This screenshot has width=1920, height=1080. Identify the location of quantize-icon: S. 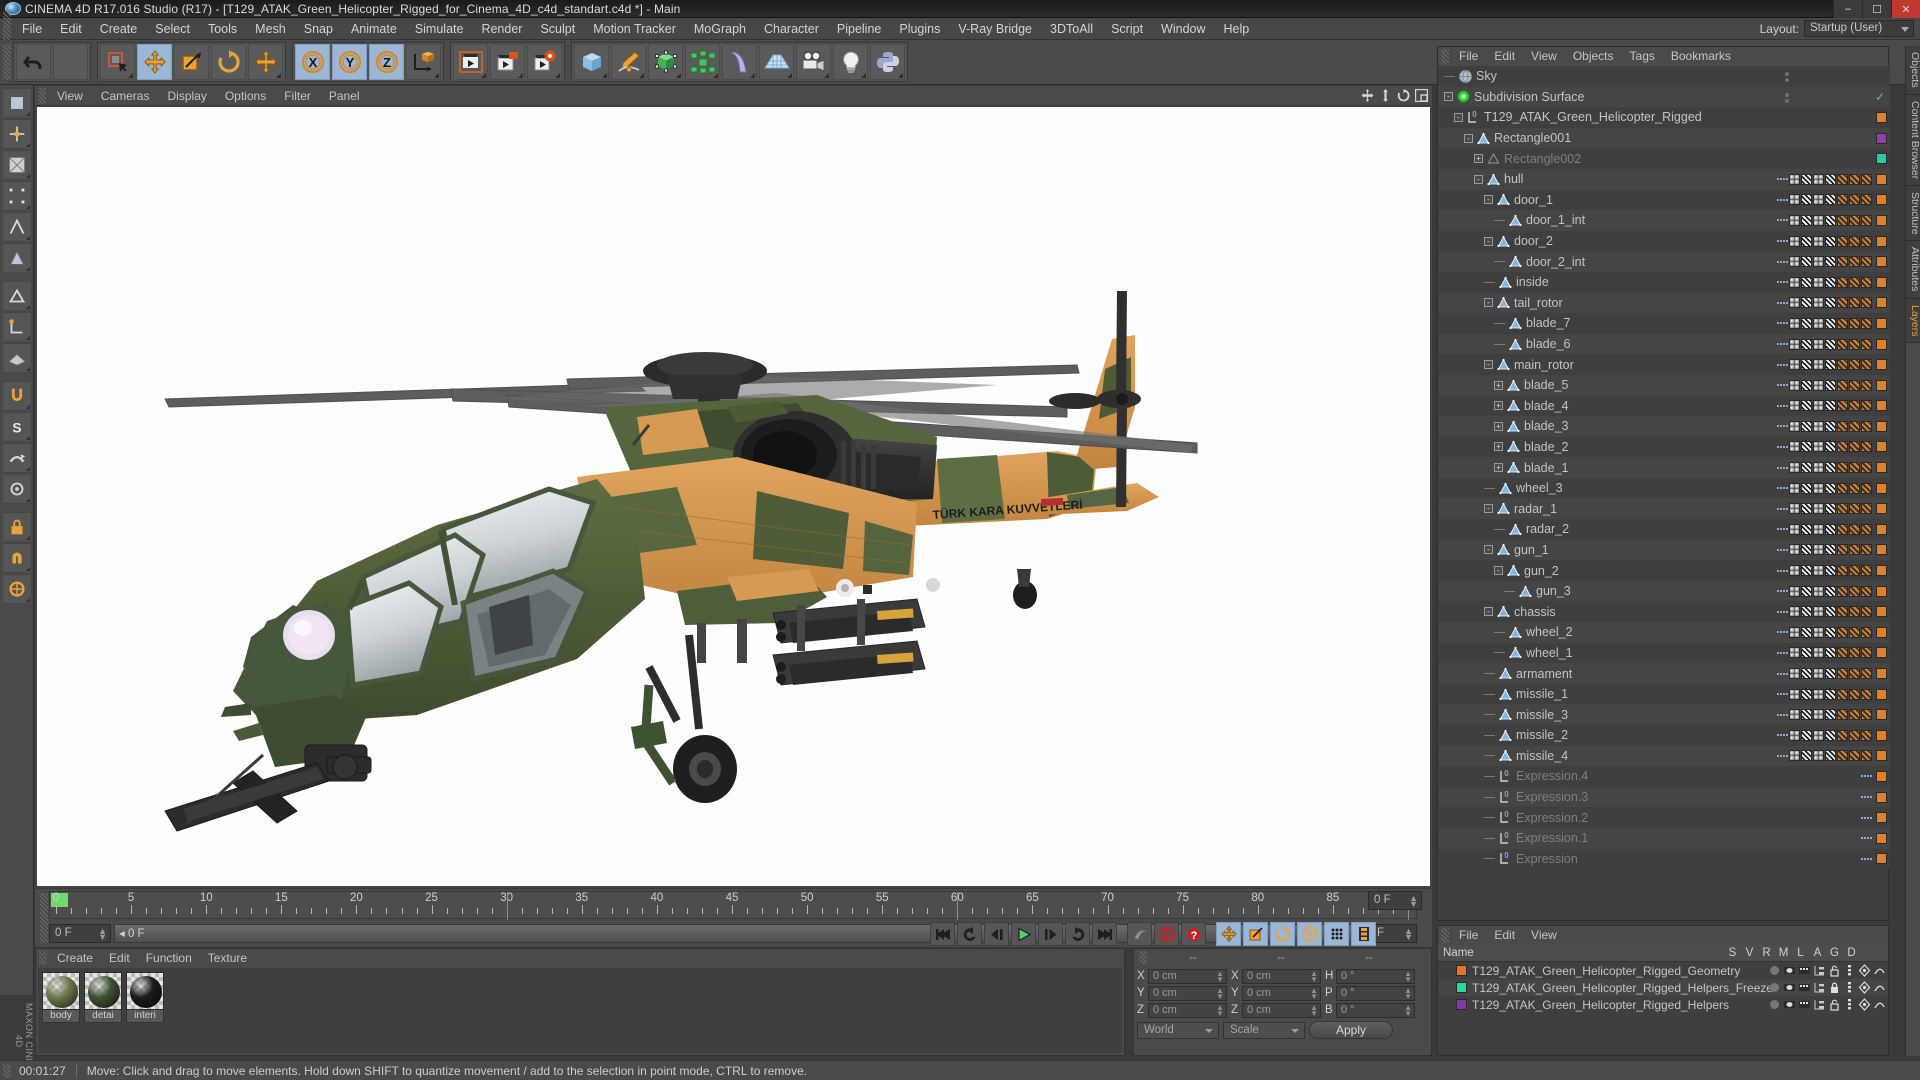
(17, 427).